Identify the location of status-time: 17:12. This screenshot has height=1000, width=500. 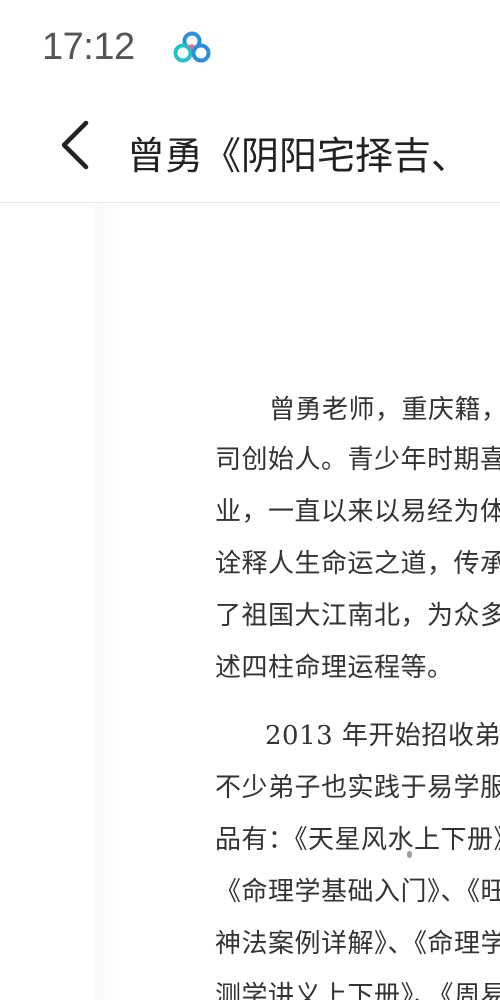
(88, 47).